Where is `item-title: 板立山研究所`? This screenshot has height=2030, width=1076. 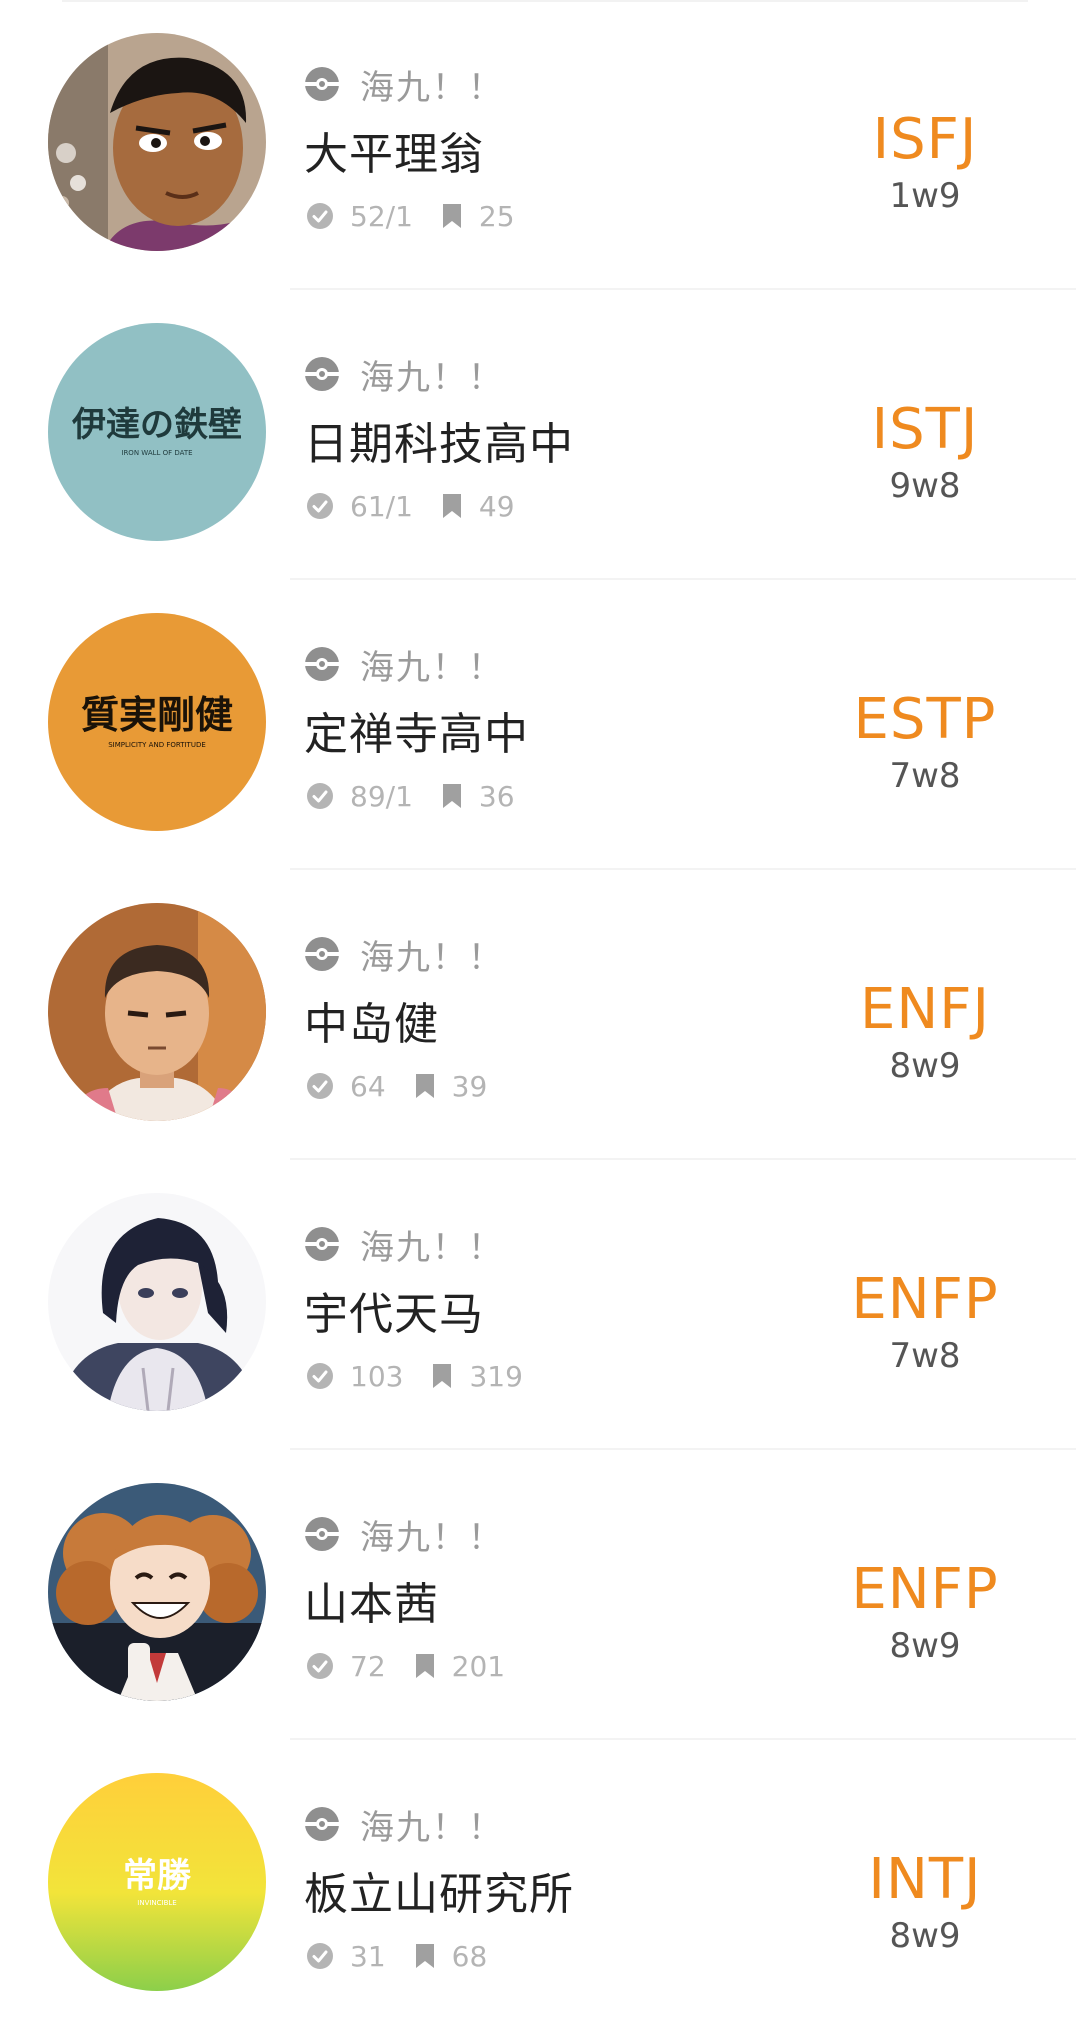 item-title: 板立山研究所 is located at coordinates (439, 1894).